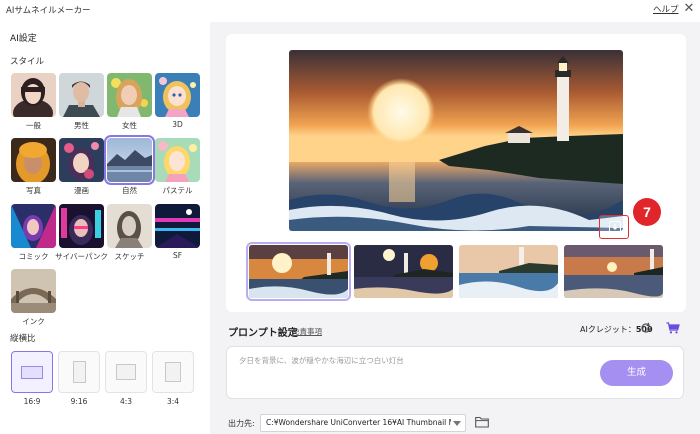 The image size is (700, 434). I want to click on folder-icon, so click(482, 422).